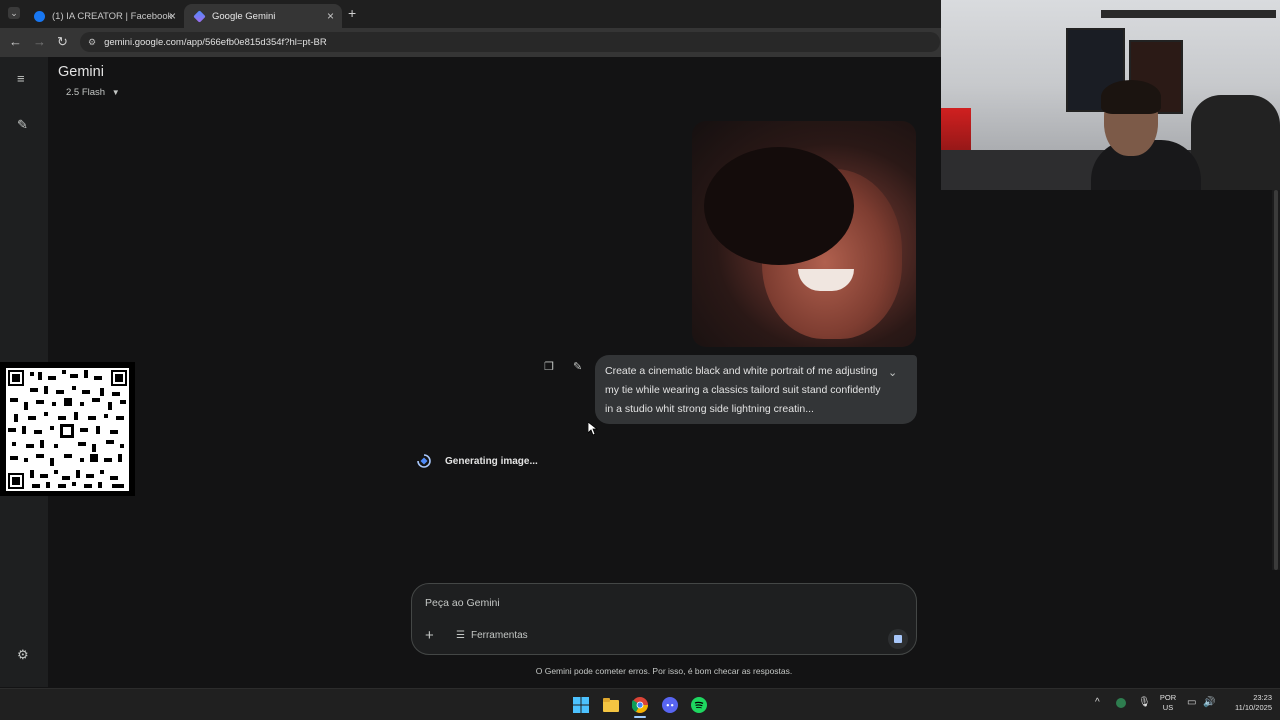  Describe the element at coordinates (1209, 702) in the screenshot. I see `volume-icon: 🔊` at that location.